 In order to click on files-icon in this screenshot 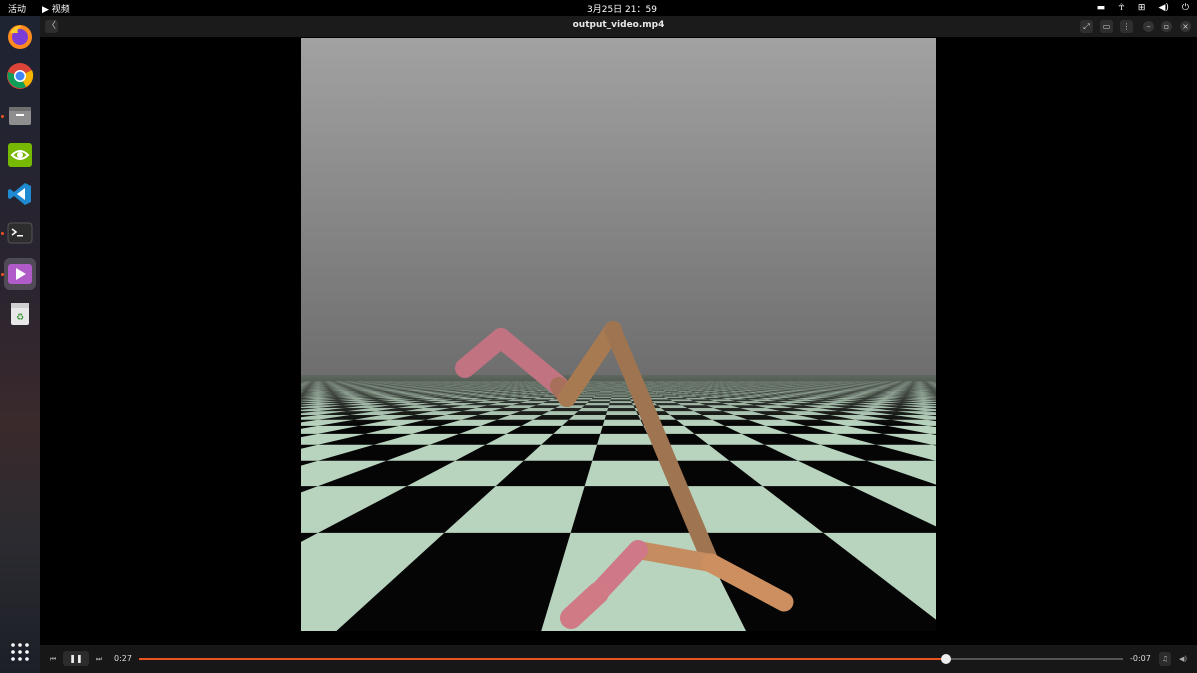, I will do `click(20, 116)`.